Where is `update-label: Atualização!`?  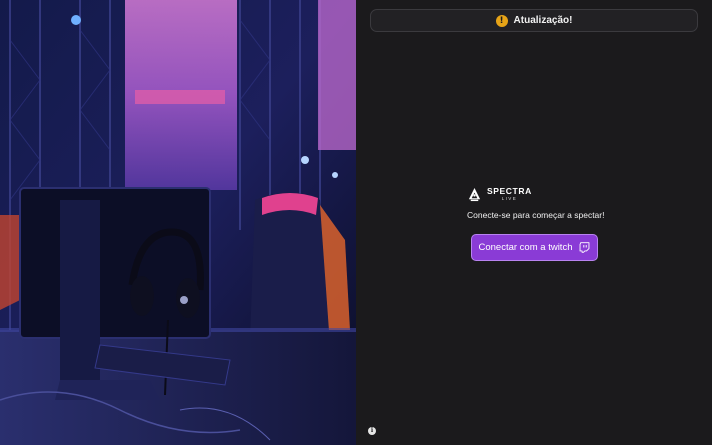
update-label: Atualização! is located at coordinates (543, 20).